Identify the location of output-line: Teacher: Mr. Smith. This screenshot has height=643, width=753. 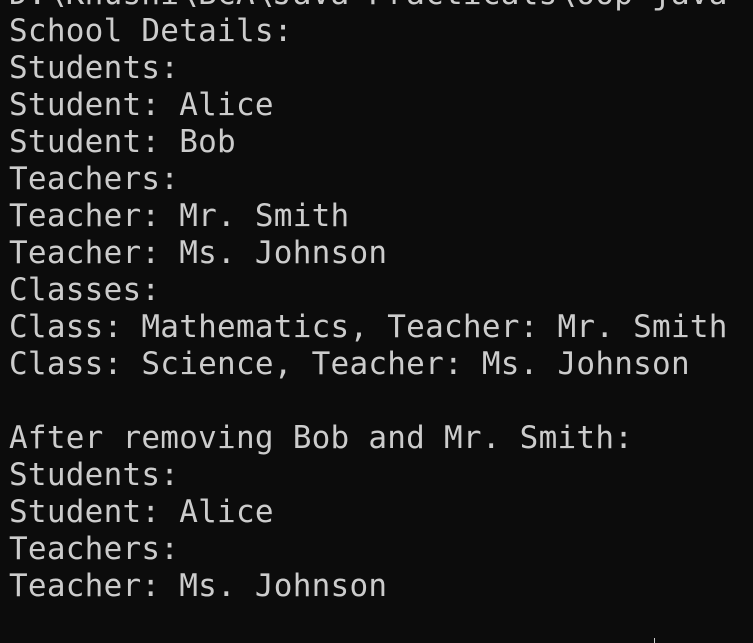
(179, 216).